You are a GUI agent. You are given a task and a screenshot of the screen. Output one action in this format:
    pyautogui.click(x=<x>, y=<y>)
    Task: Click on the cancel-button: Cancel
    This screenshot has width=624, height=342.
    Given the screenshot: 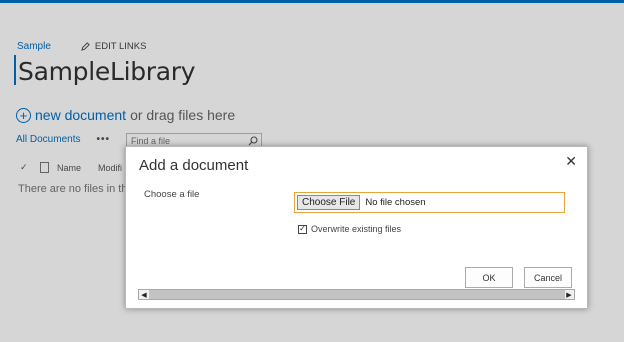 What is the action you would take?
    pyautogui.click(x=548, y=277)
    